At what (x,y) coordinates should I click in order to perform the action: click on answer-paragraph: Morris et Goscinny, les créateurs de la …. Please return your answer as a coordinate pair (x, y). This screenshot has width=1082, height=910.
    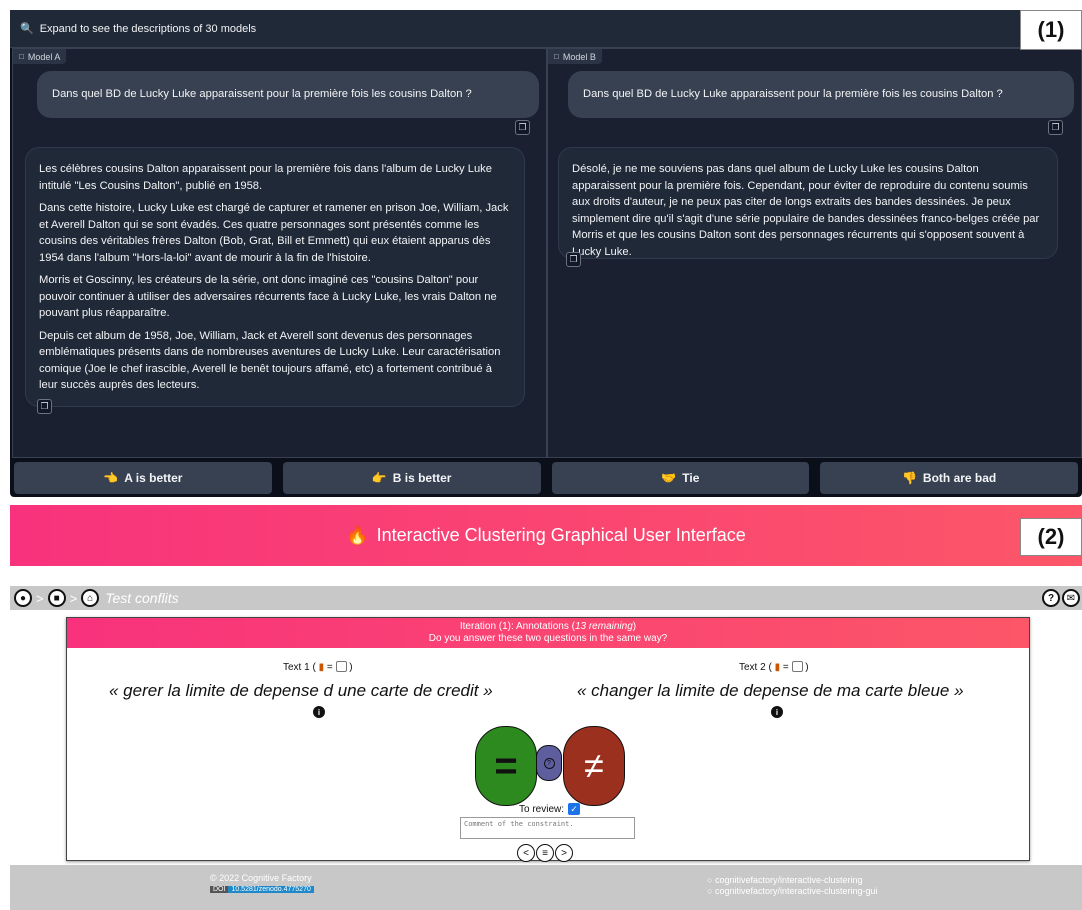
    Looking at the image, I should click on (268, 296).